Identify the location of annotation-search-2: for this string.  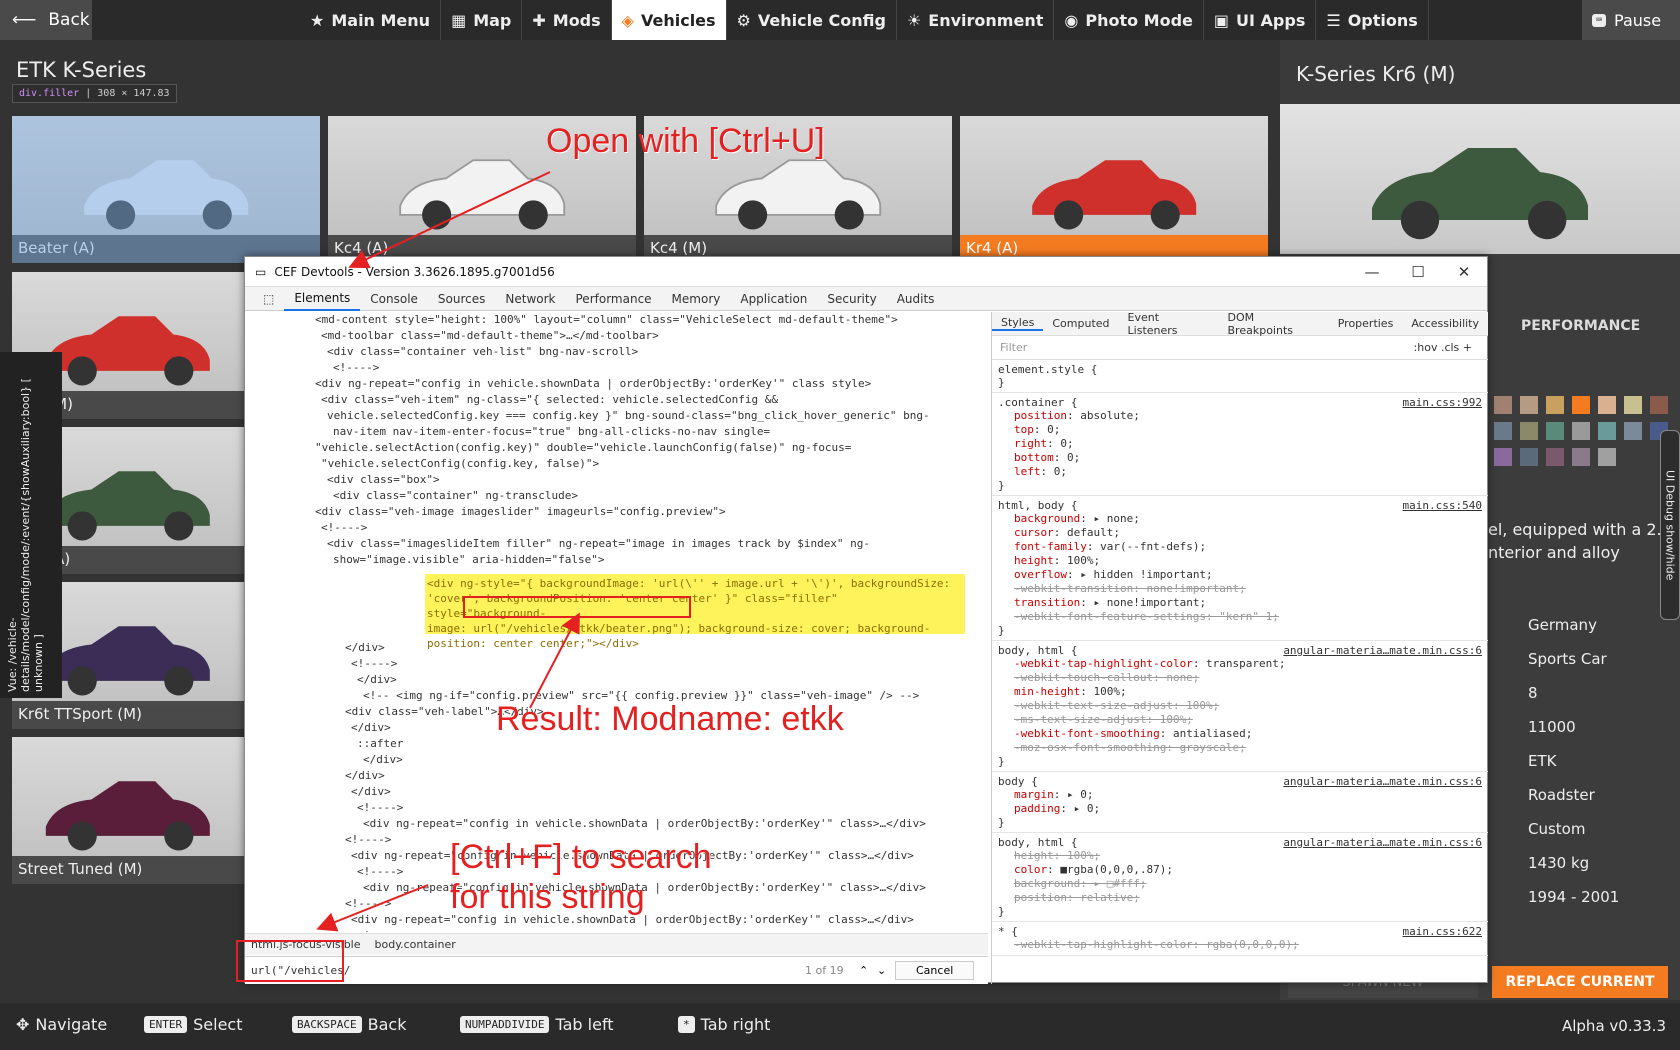
(547, 897).